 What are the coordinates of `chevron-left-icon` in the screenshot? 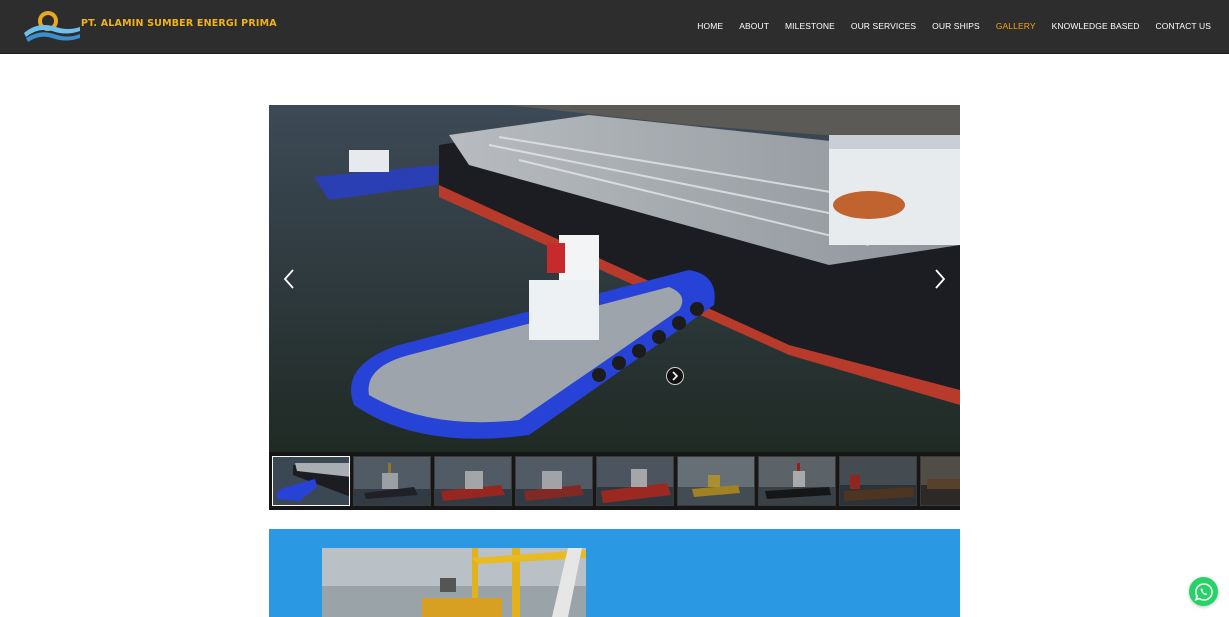 It's located at (288, 279).